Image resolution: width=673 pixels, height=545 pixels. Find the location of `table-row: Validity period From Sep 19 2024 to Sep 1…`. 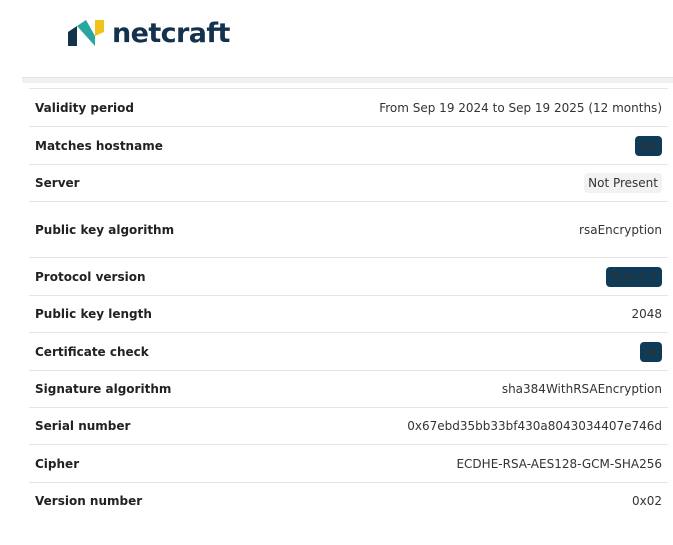

table-row: Validity period From Sep 19 2024 to Sep 1… is located at coordinates (348, 107).